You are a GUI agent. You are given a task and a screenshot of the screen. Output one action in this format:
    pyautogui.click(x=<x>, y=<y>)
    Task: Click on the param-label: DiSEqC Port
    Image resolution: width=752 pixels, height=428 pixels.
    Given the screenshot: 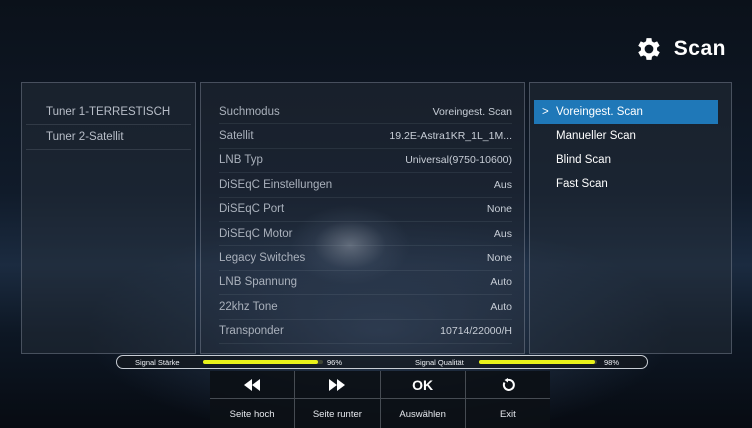 What is the action you would take?
    pyautogui.click(x=252, y=209)
    